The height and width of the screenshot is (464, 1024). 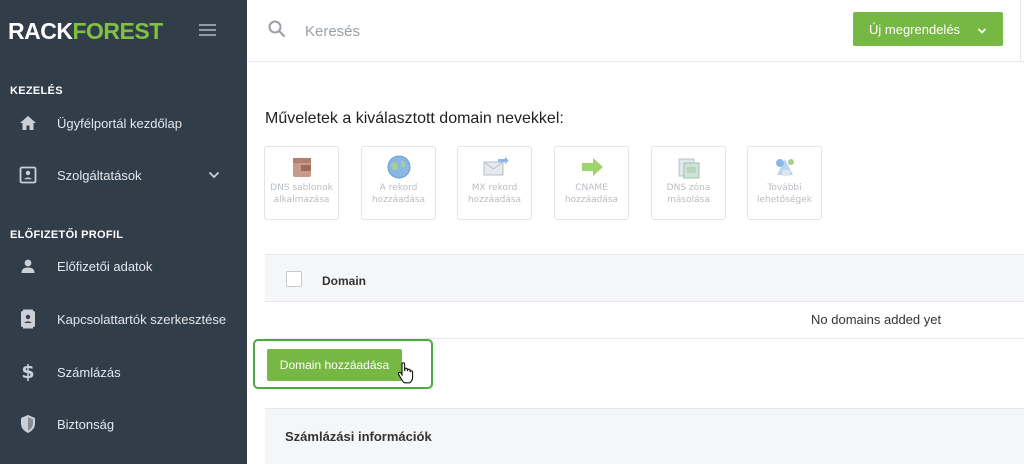 What do you see at coordinates (406, 373) in the screenshot?
I see `hand-cursor-icon` at bounding box center [406, 373].